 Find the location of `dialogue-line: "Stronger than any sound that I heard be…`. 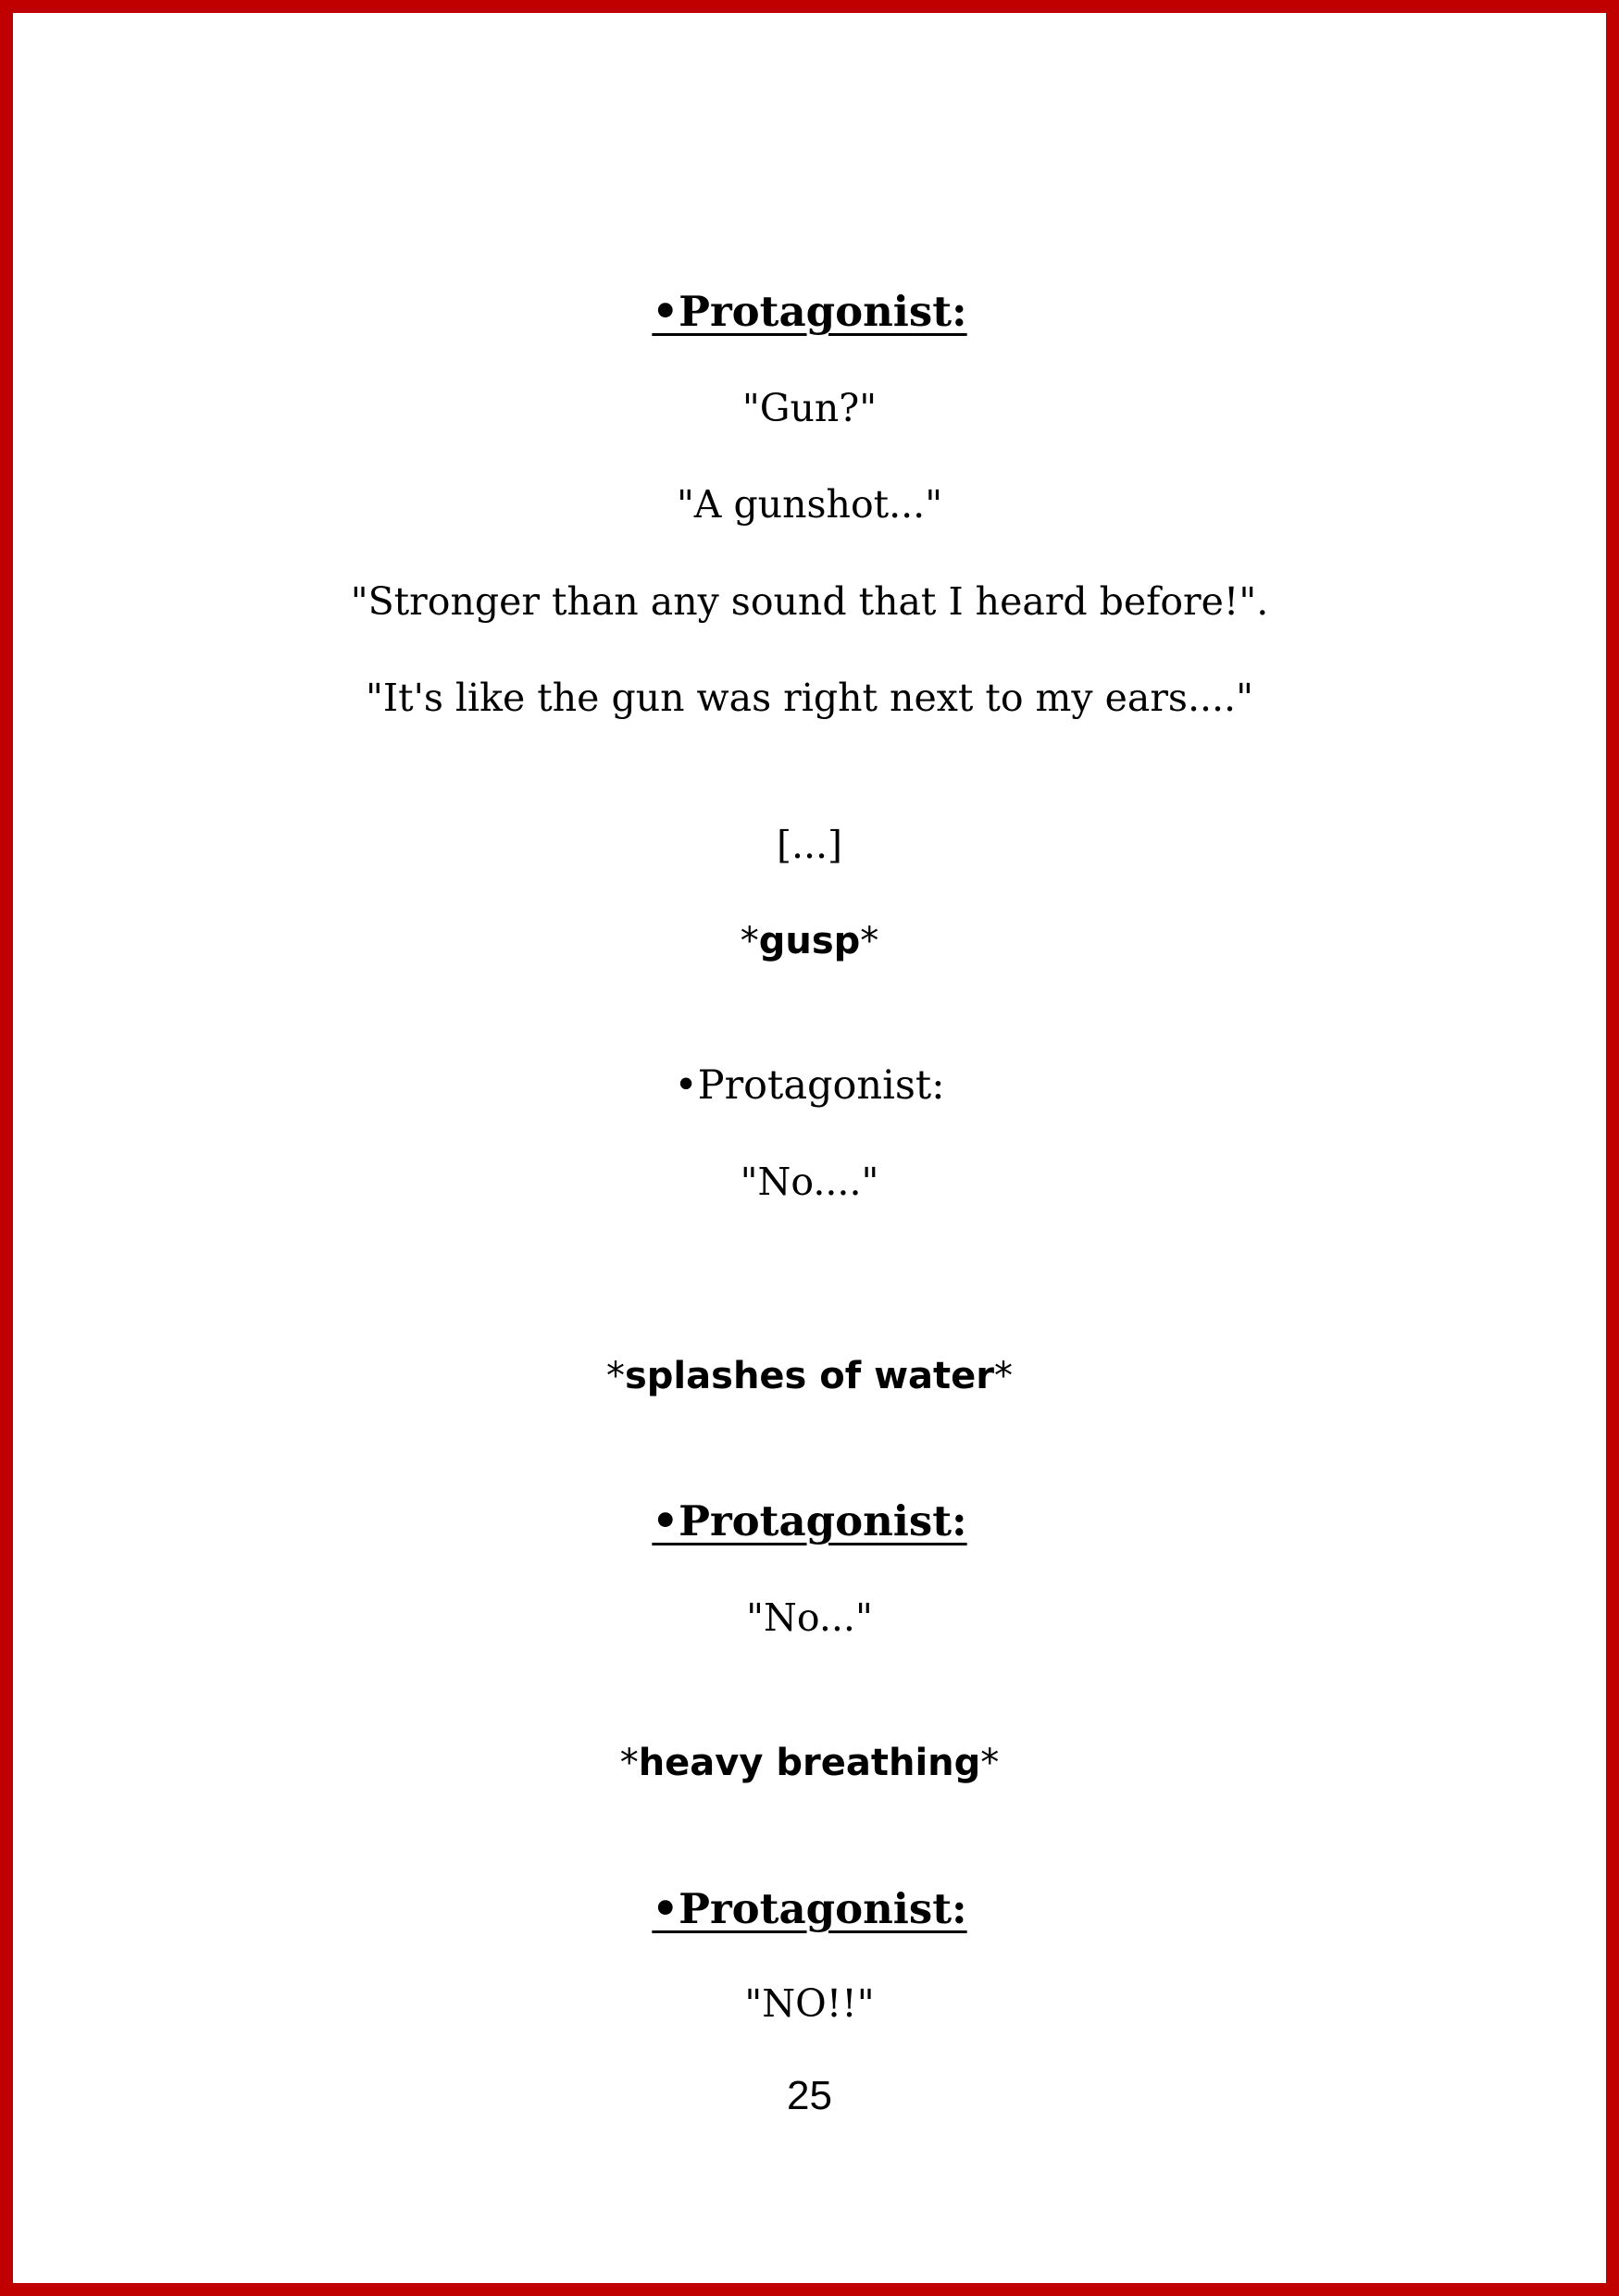

dialogue-line: "Stronger than any sound that I heard be… is located at coordinates (810, 601).